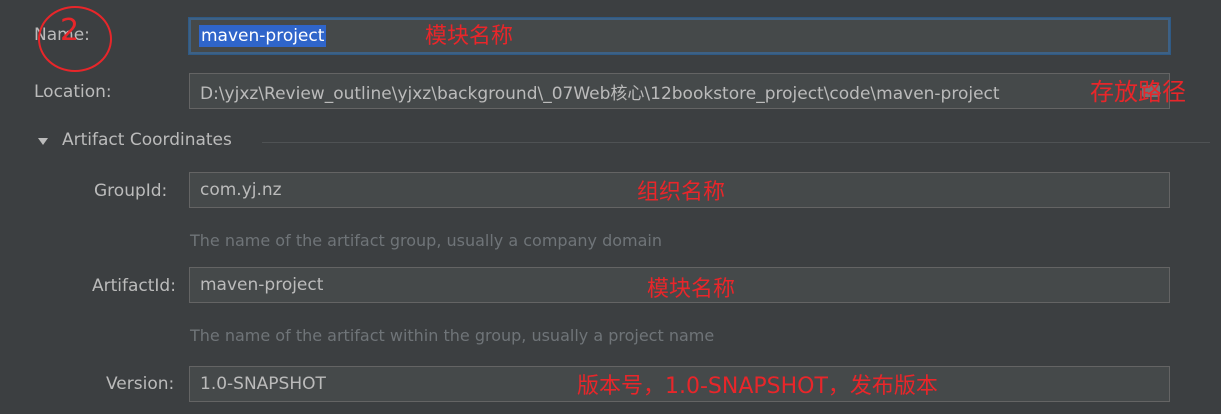 Image resolution: width=1221 pixels, height=414 pixels. I want to click on section-divider, so click(736, 142).